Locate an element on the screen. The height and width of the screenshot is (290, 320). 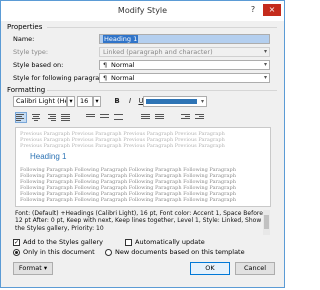
style-based-on-value: Normal is located at coordinates (123, 65).